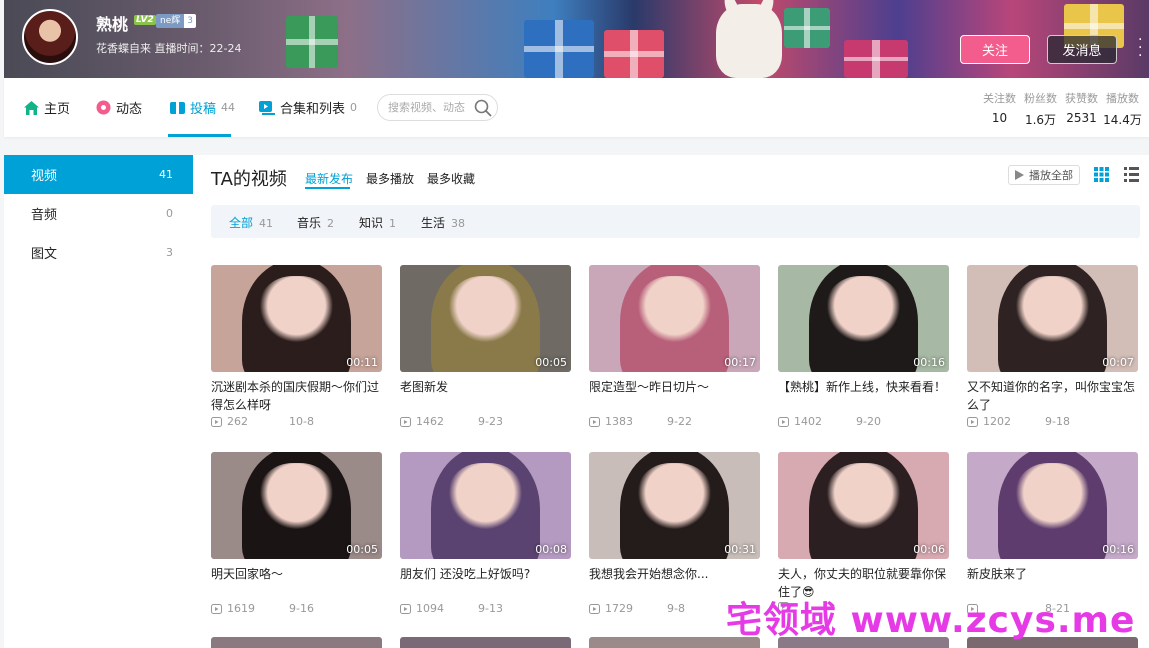  Describe the element at coordinates (296, 396) in the screenshot. I see `video-title: 沉迷剧本杀的国庆假期～你们过得怎么样呀` at that location.